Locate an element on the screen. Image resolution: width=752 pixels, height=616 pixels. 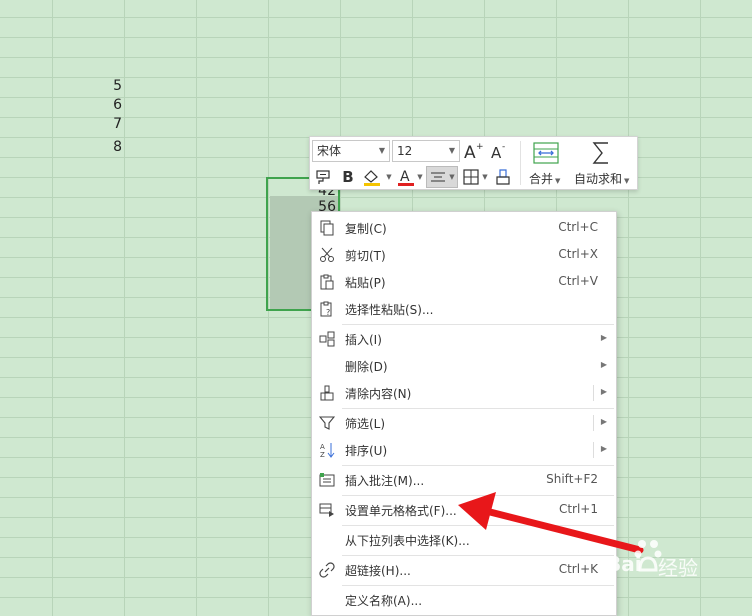
watermark-suffix: 经验 is located at coordinates (678, 568).